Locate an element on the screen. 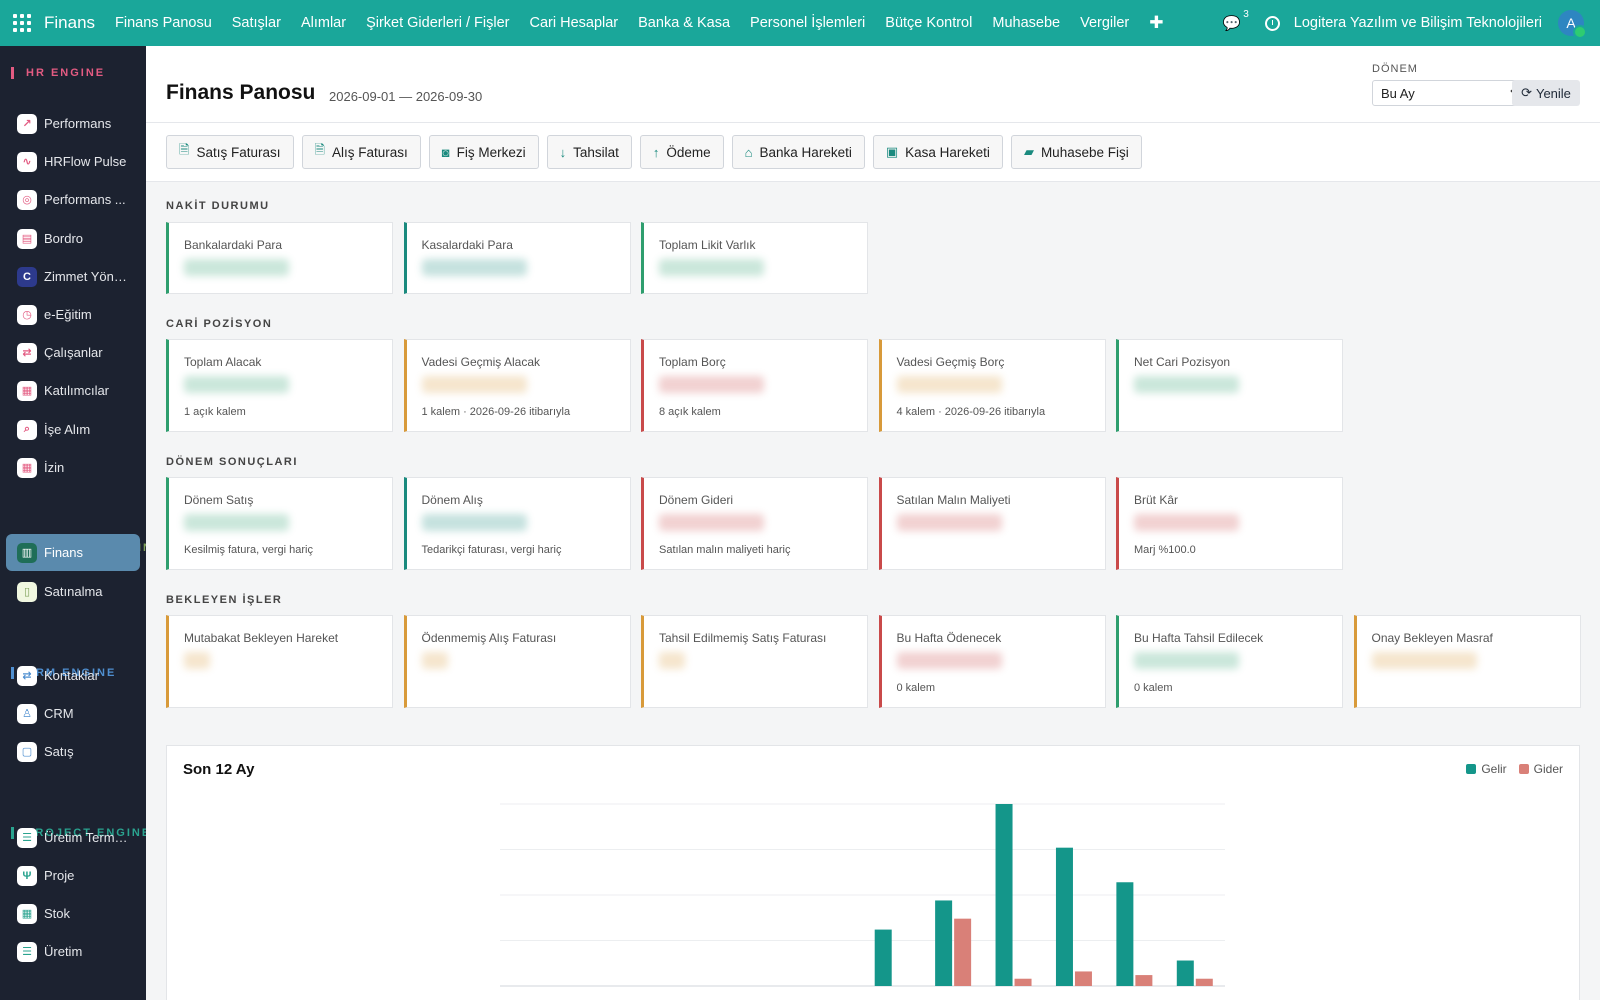 This screenshot has width=1600, height=1000. sidebar-item-performans: ↗ Performans is located at coordinates (73, 123).